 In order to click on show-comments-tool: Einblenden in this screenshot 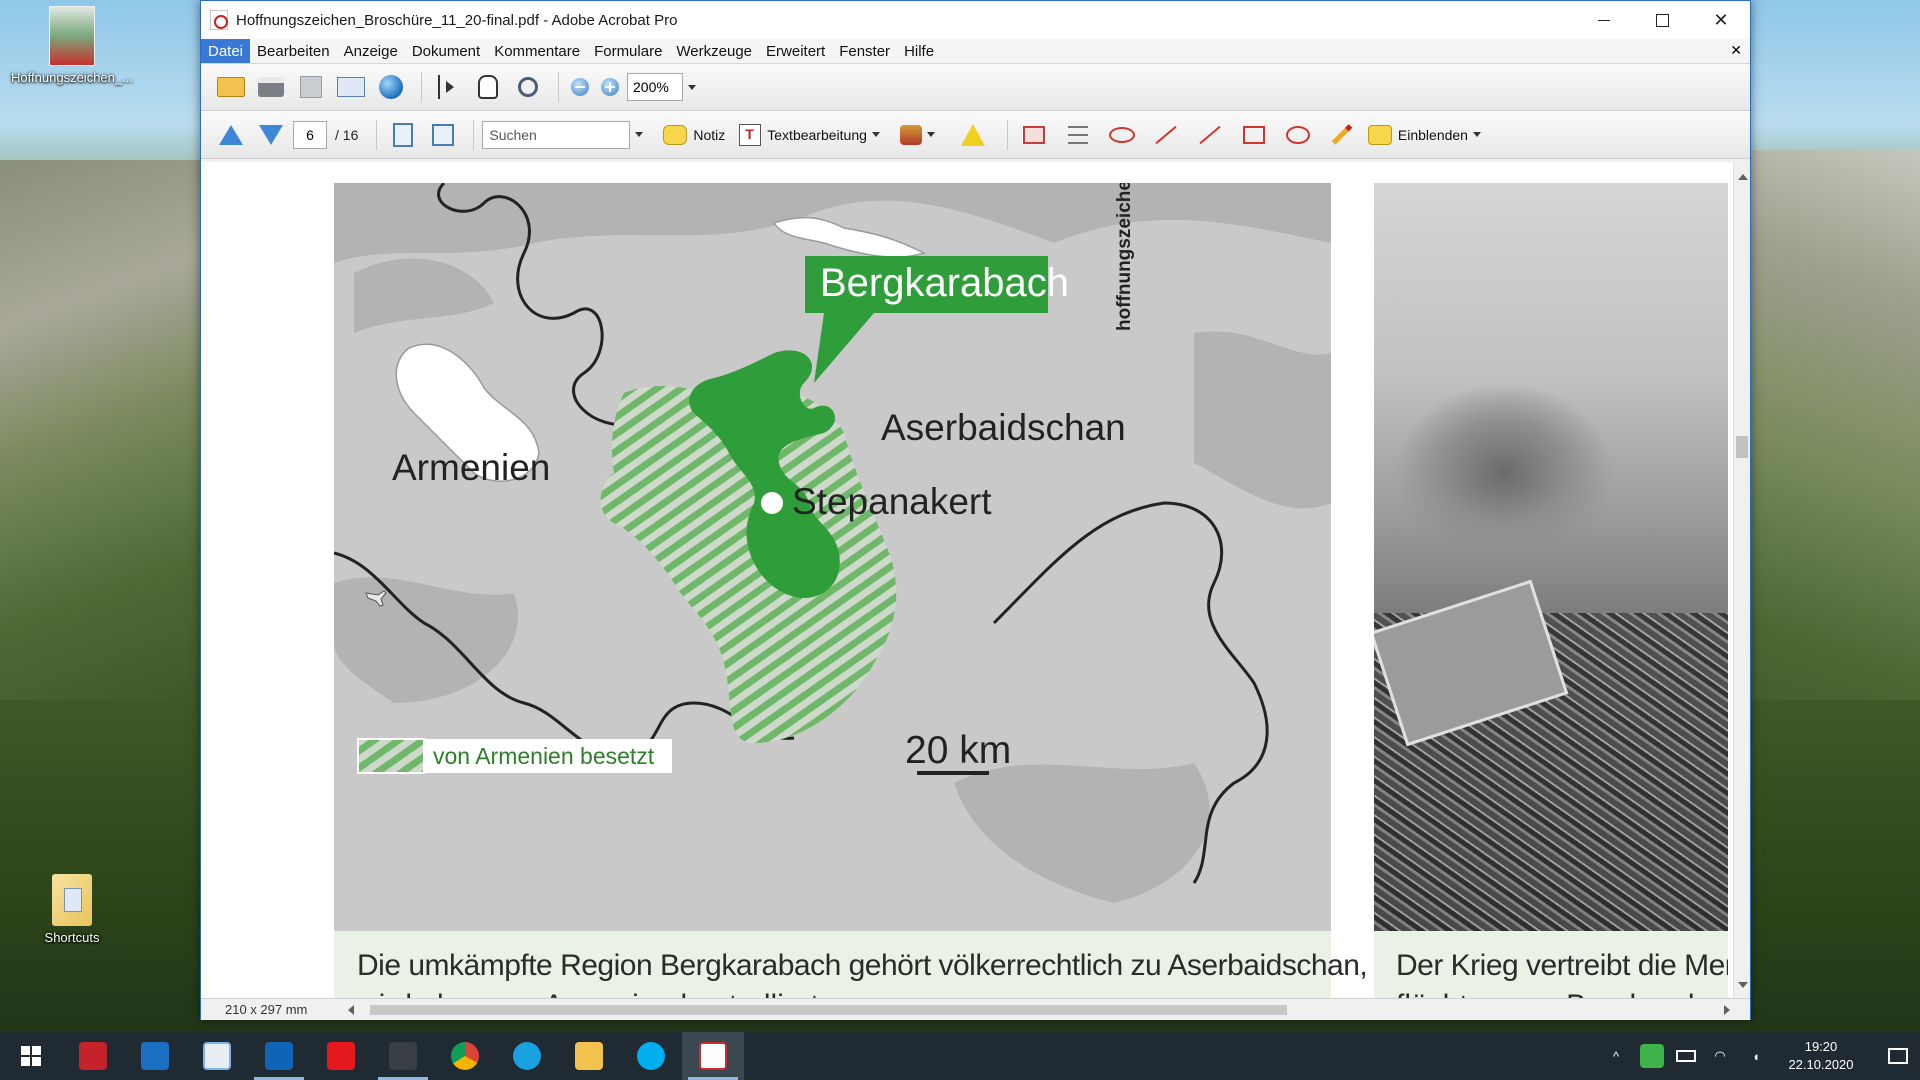, I will do `click(1427, 134)`.